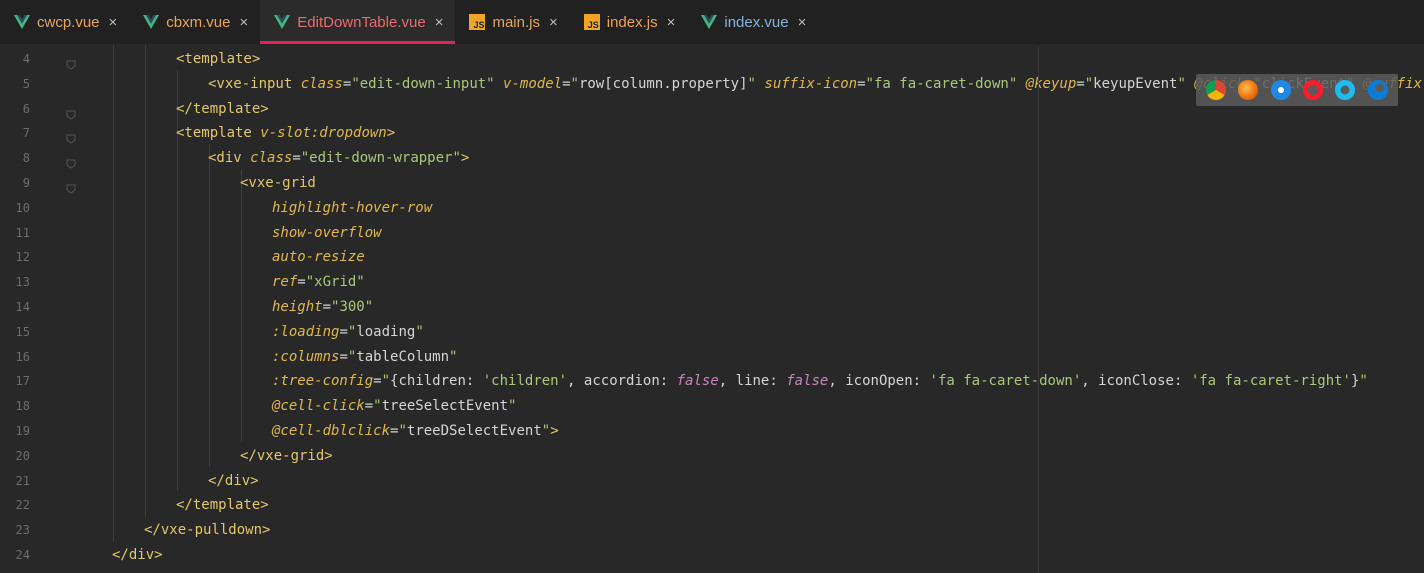 The width and height of the screenshot is (1424, 573). Describe the element at coordinates (285, 133) in the screenshot. I see `code-line: <template v-slot:dropdown>` at that location.